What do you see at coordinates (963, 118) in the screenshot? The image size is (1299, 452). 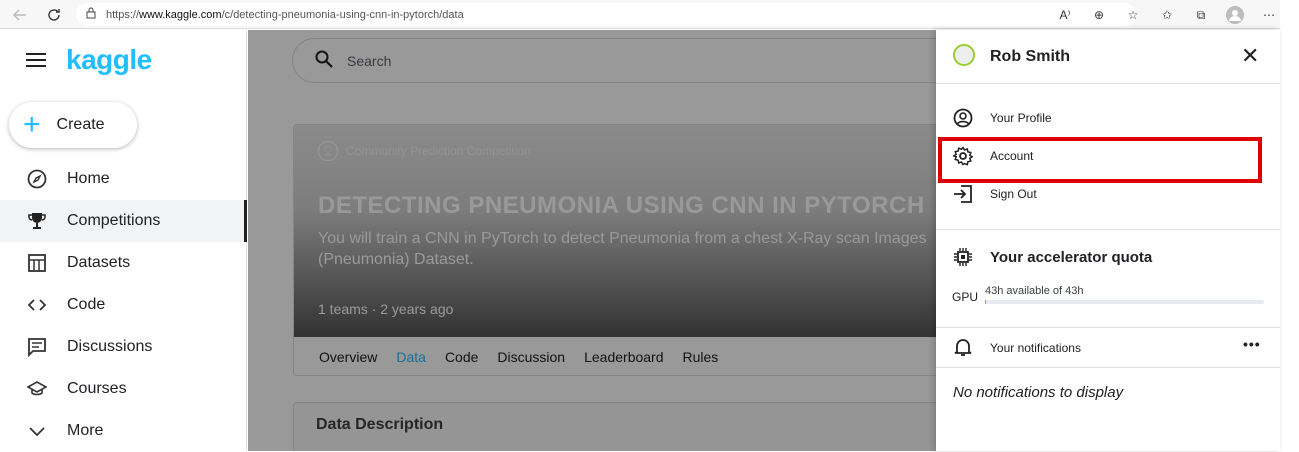 I see `account-circle-icon` at bounding box center [963, 118].